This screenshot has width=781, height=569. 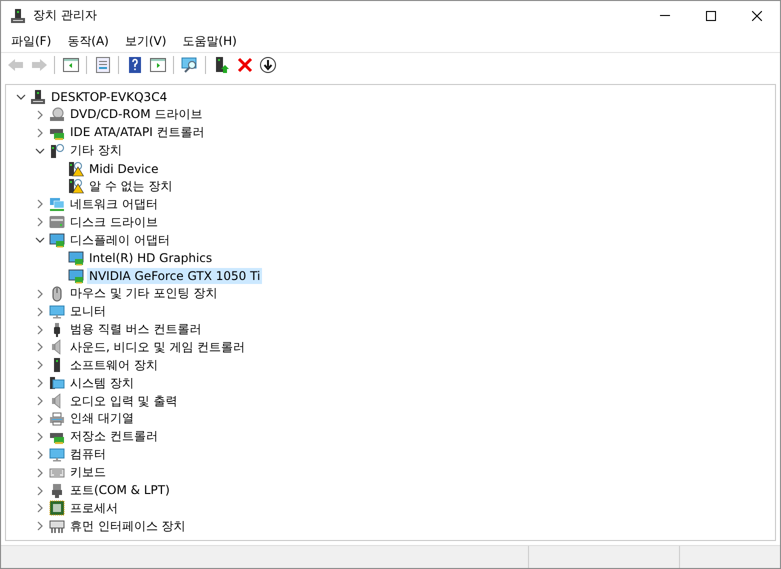 What do you see at coordinates (57, 526) in the screenshot?
I see `keyboard-device-icon` at bounding box center [57, 526].